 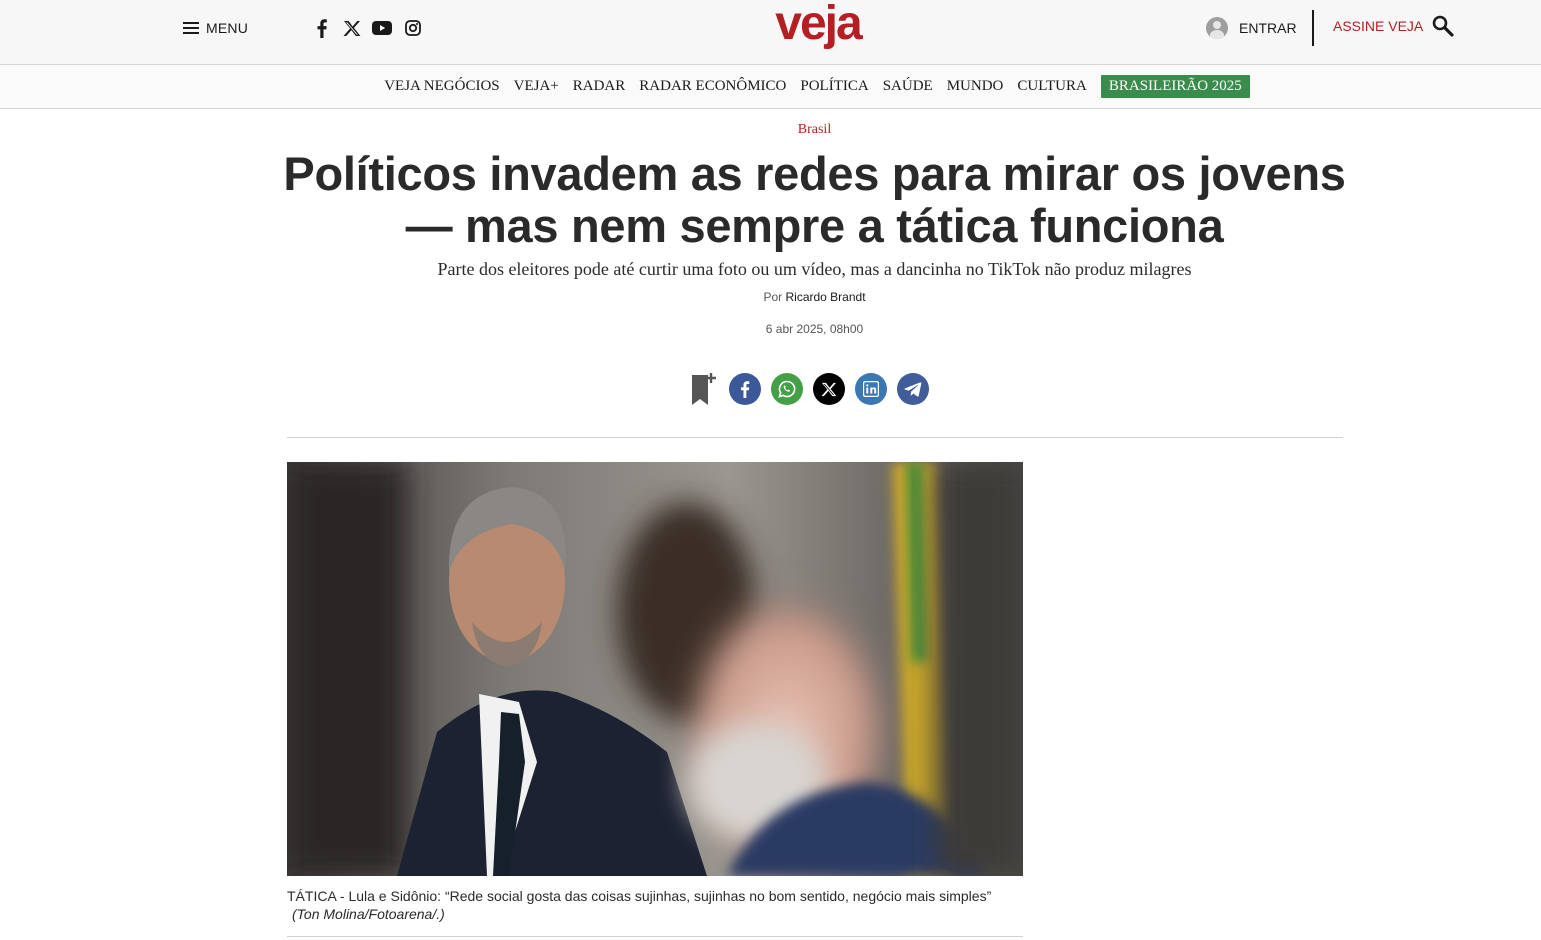 What do you see at coordinates (655, 936) in the screenshot?
I see `caption-divider-line` at bounding box center [655, 936].